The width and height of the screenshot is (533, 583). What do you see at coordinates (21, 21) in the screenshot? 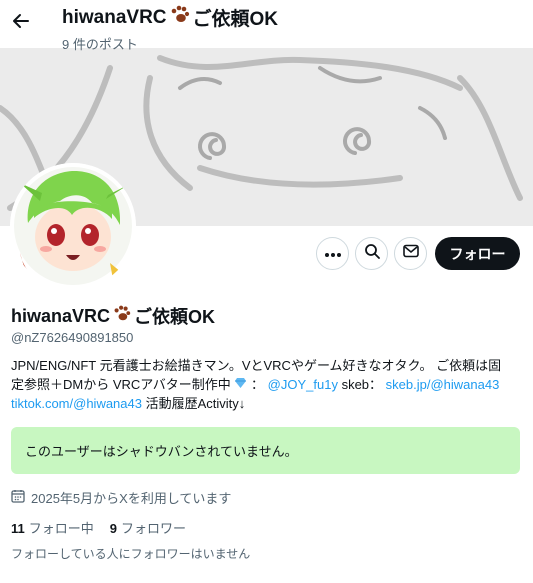
I see `back-arrow-icon` at bounding box center [21, 21].